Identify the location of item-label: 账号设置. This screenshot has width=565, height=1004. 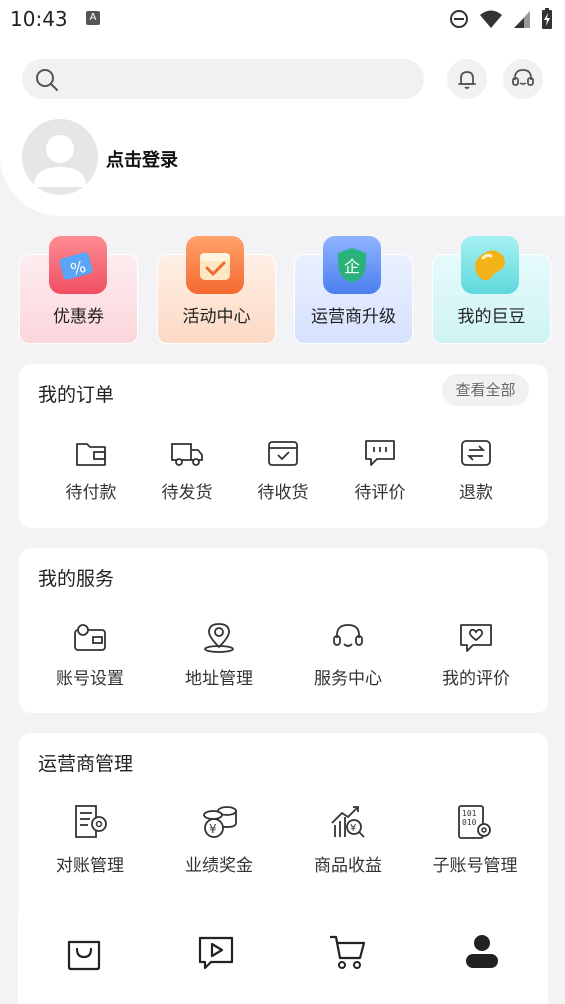
(90, 679).